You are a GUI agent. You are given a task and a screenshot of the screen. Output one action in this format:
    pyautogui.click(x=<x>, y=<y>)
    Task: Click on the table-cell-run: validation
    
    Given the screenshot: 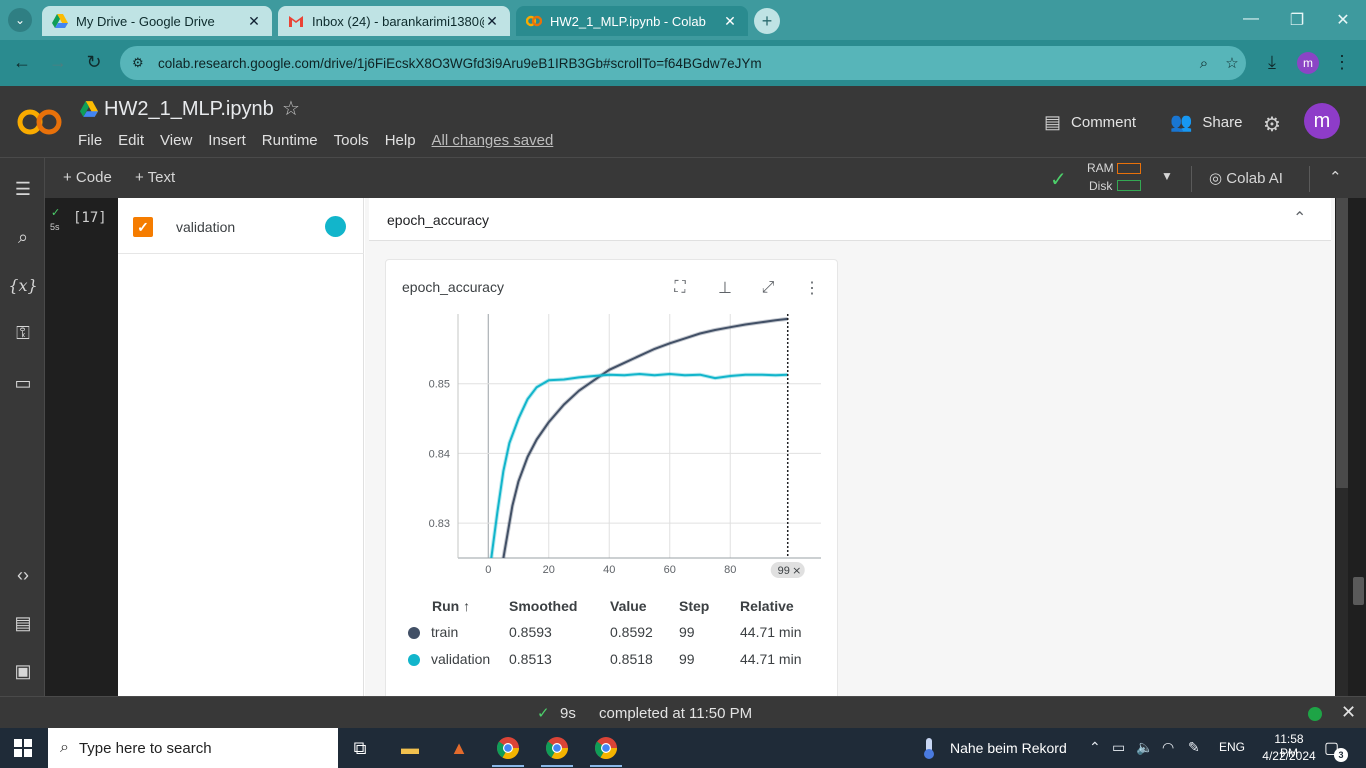 What is the action you would take?
    pyautogui.click(x=461, y=659)
    